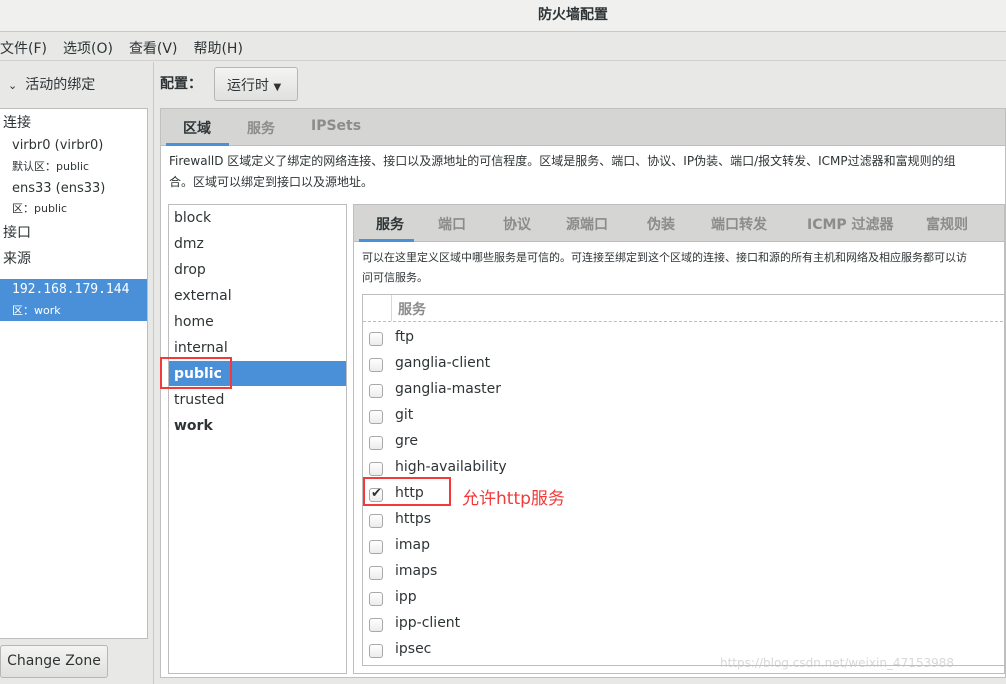 This screenshot has height=684, width=1006. Describe the element at coordinates (189, 244) in the screenshot. I see `zone-item: dmz` at that location.